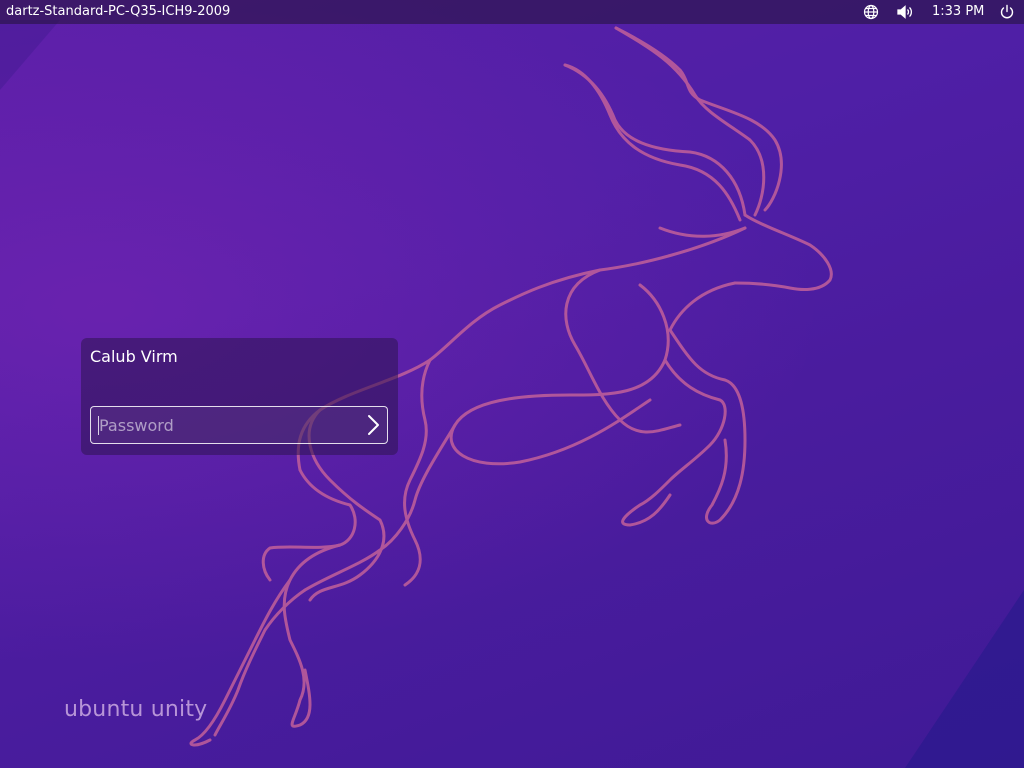 This screenshot has height=768, width=1024. Describe the element at coordinates (373, 425) in the screenshot. I see `chevron-right-icon` at that location.